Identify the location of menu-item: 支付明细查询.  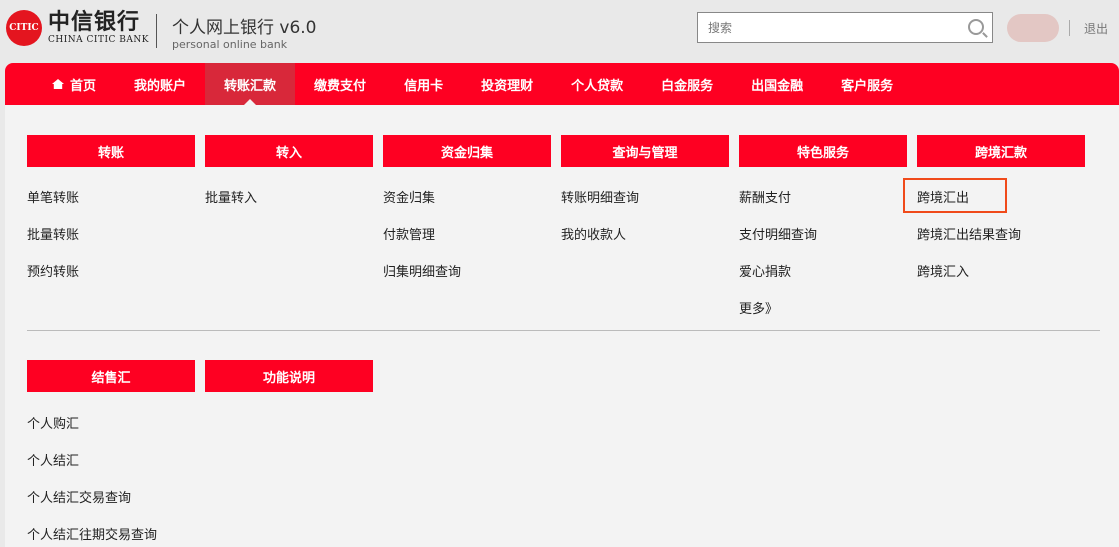
(778, 233).